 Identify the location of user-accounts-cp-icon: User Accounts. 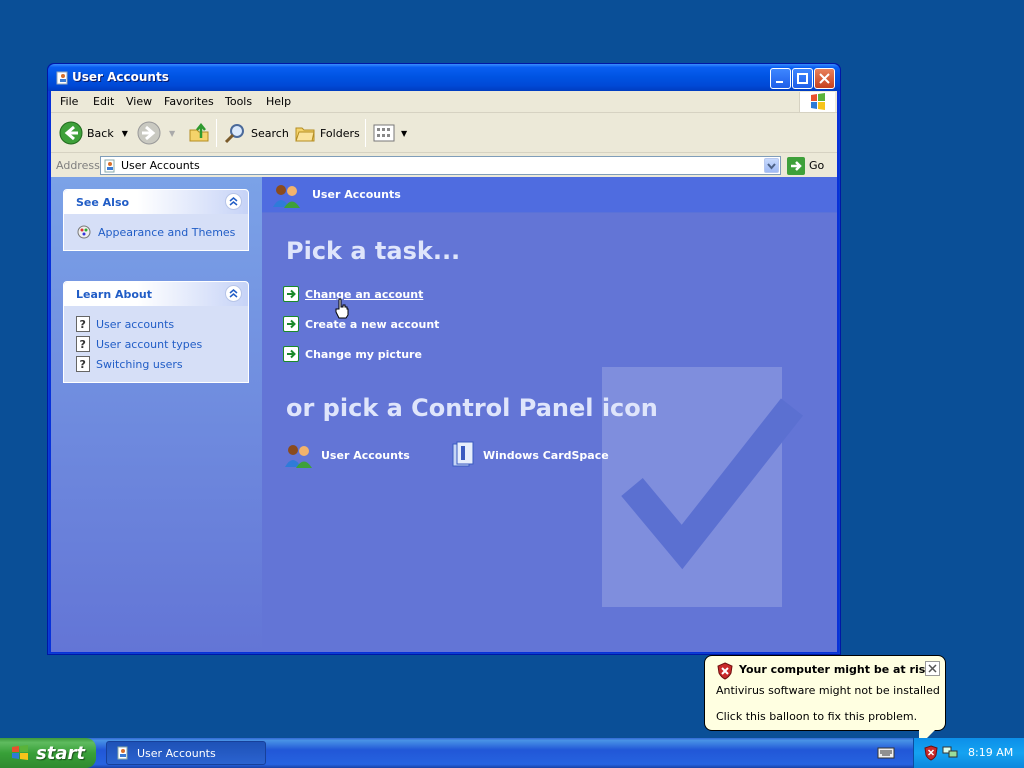
(346, 455).